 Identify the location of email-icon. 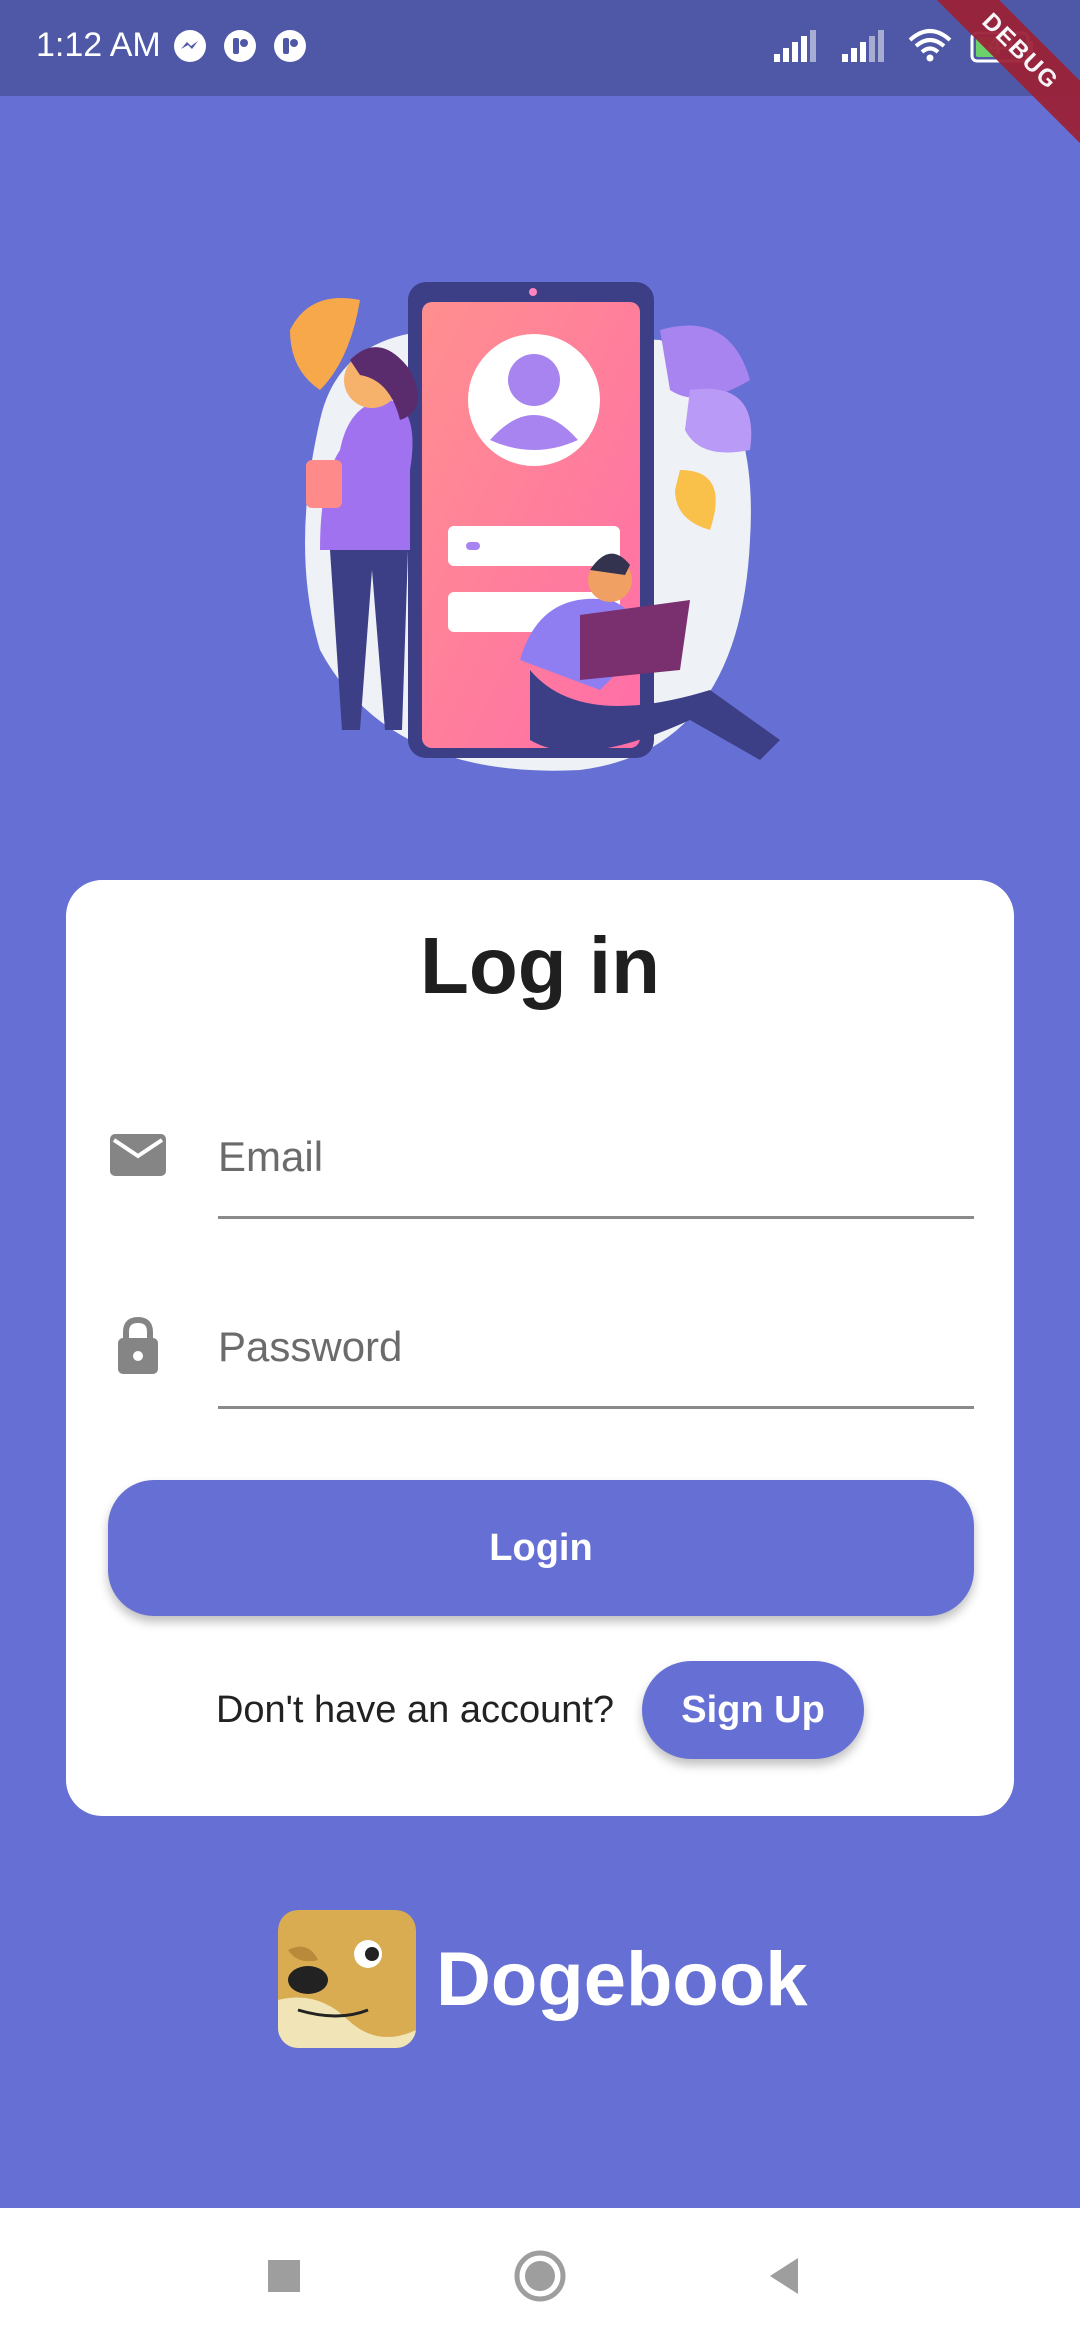
(138, 1155).